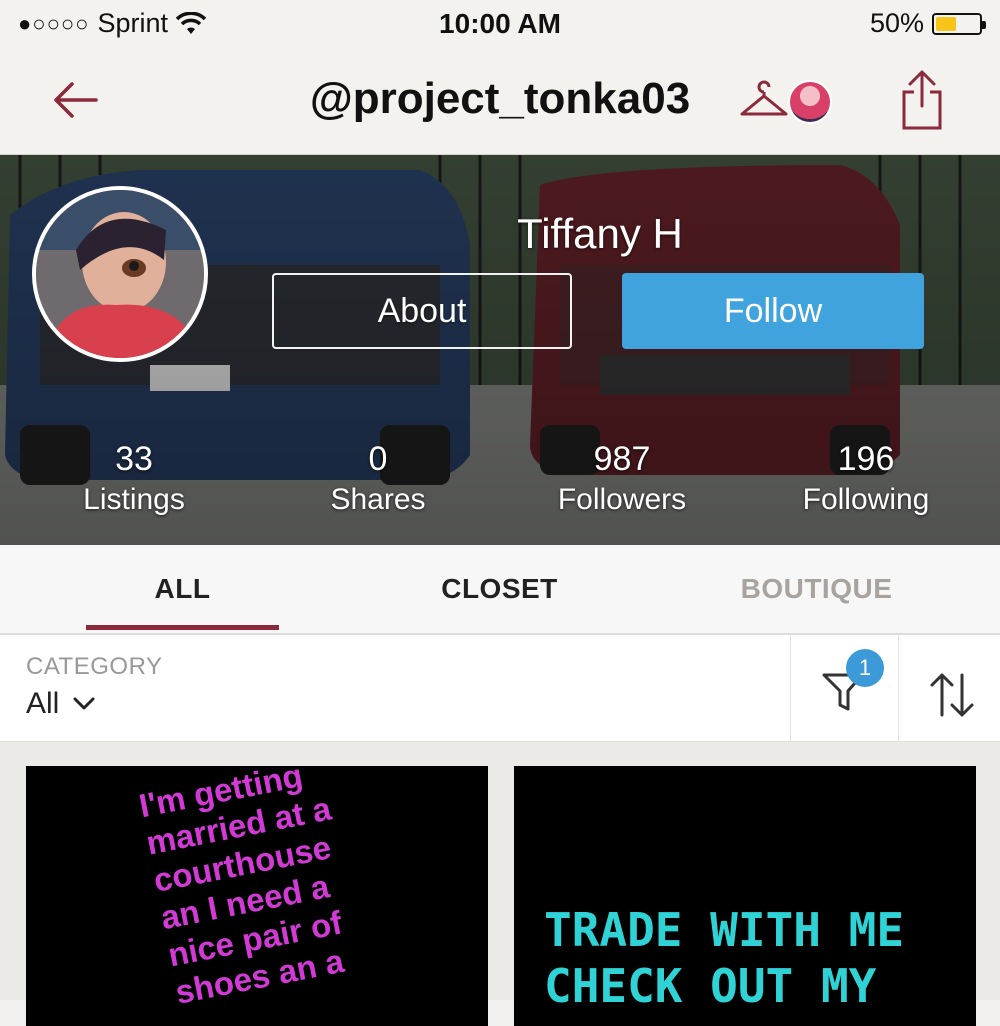 The width and height of the screenshot is (1000, 1026). What do you see at coordinates (378, 459) in the screenshot?
I see `stat-value: 0` at bounding box center [378, 459].